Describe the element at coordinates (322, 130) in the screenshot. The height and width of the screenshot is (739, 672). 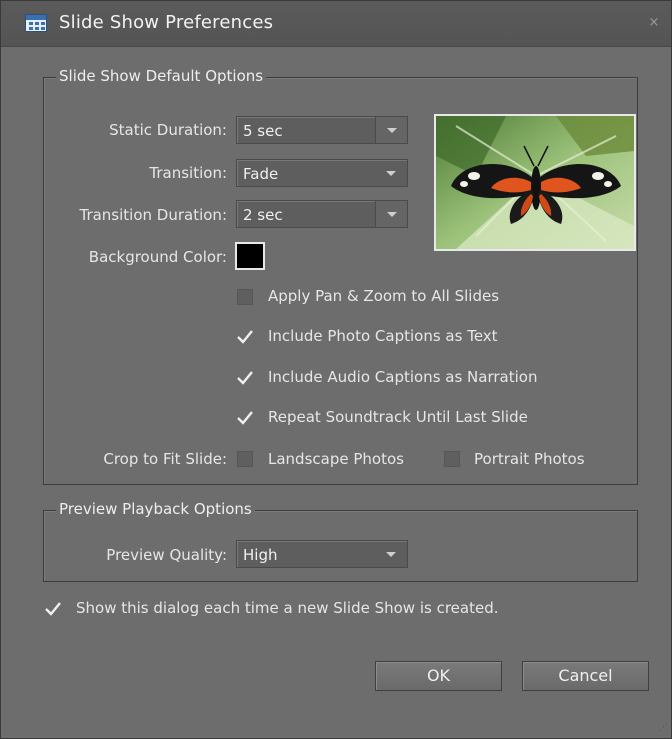
I see `static-duration-dropdown: 5 sec` at that location.